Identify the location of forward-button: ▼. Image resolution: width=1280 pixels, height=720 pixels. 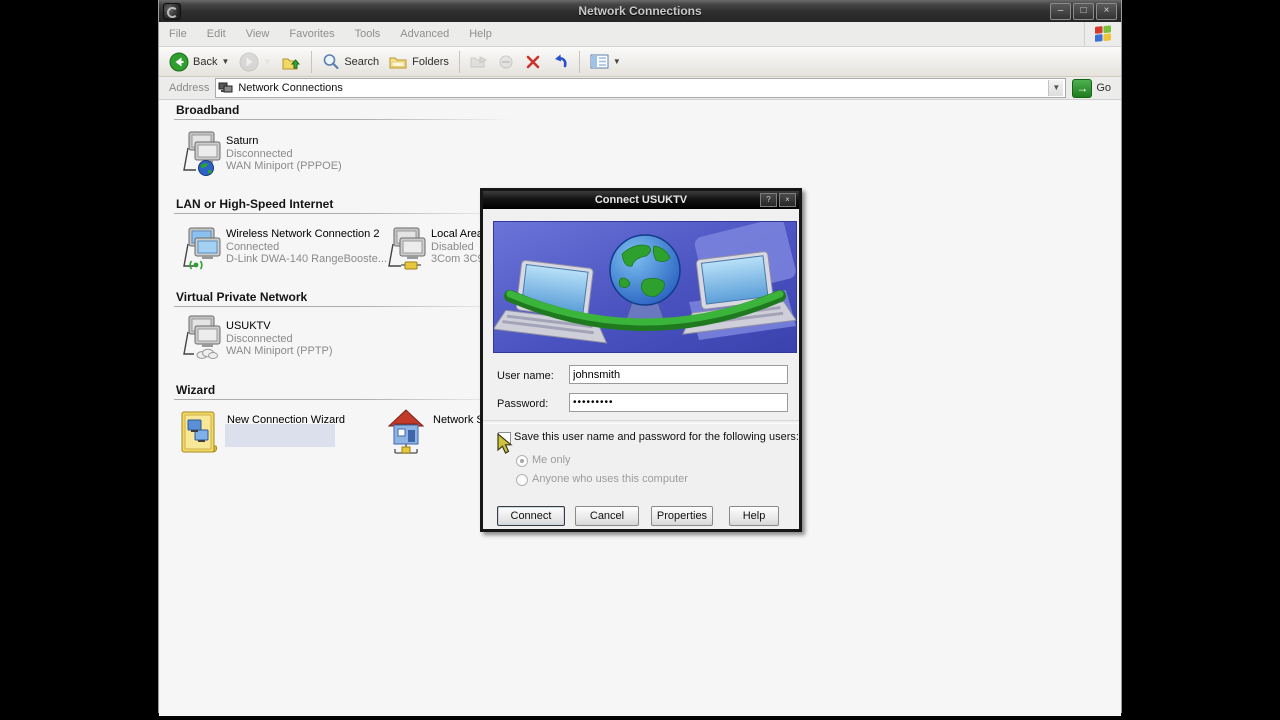
(255, 62).